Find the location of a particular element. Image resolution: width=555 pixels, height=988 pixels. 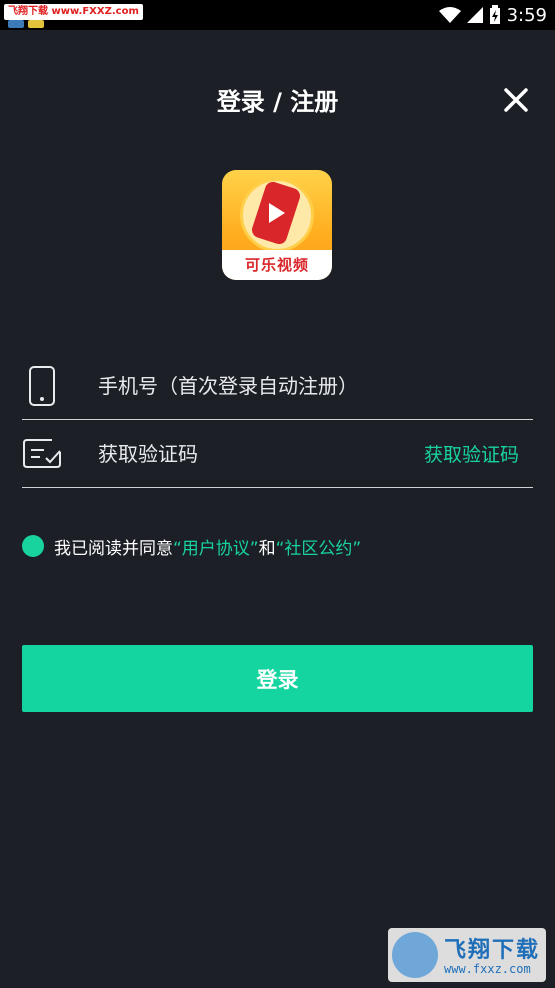

play-icon is located at coordinates (277, 213).